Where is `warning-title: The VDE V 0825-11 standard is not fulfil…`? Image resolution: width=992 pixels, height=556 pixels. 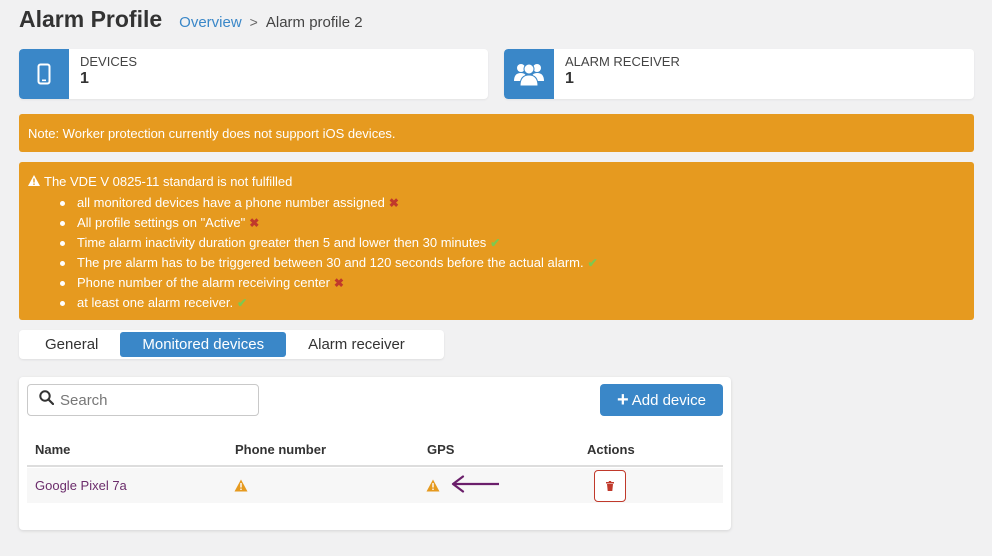 warning-title: The VDE V 0825-11 standard is not fulfil… is located at coordinates (168, 181).